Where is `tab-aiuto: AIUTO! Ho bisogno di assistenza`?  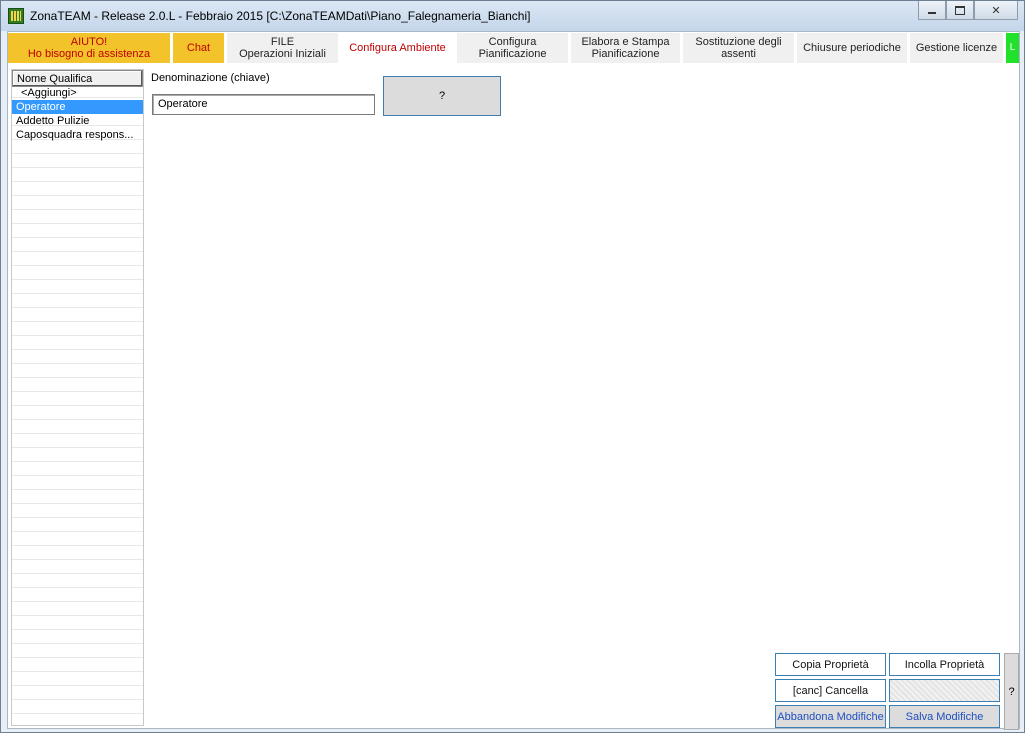 tab-aiuto: AIUTO! Ho bisogno di assistenza is located at coordinates (89, 48).